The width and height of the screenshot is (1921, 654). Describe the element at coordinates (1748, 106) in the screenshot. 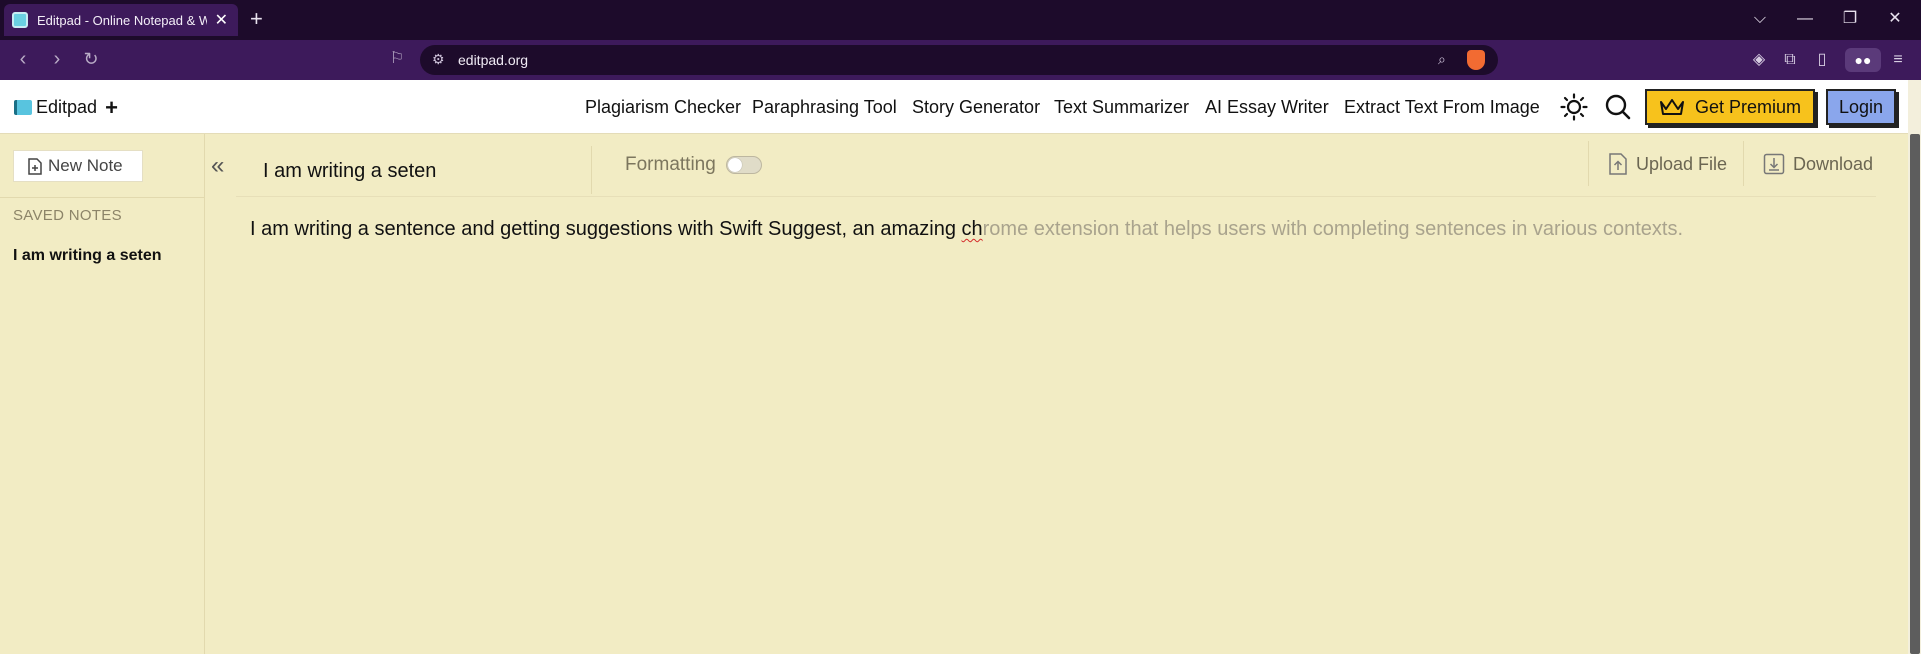

I see `get-premium-label: Get Premium` at that location.